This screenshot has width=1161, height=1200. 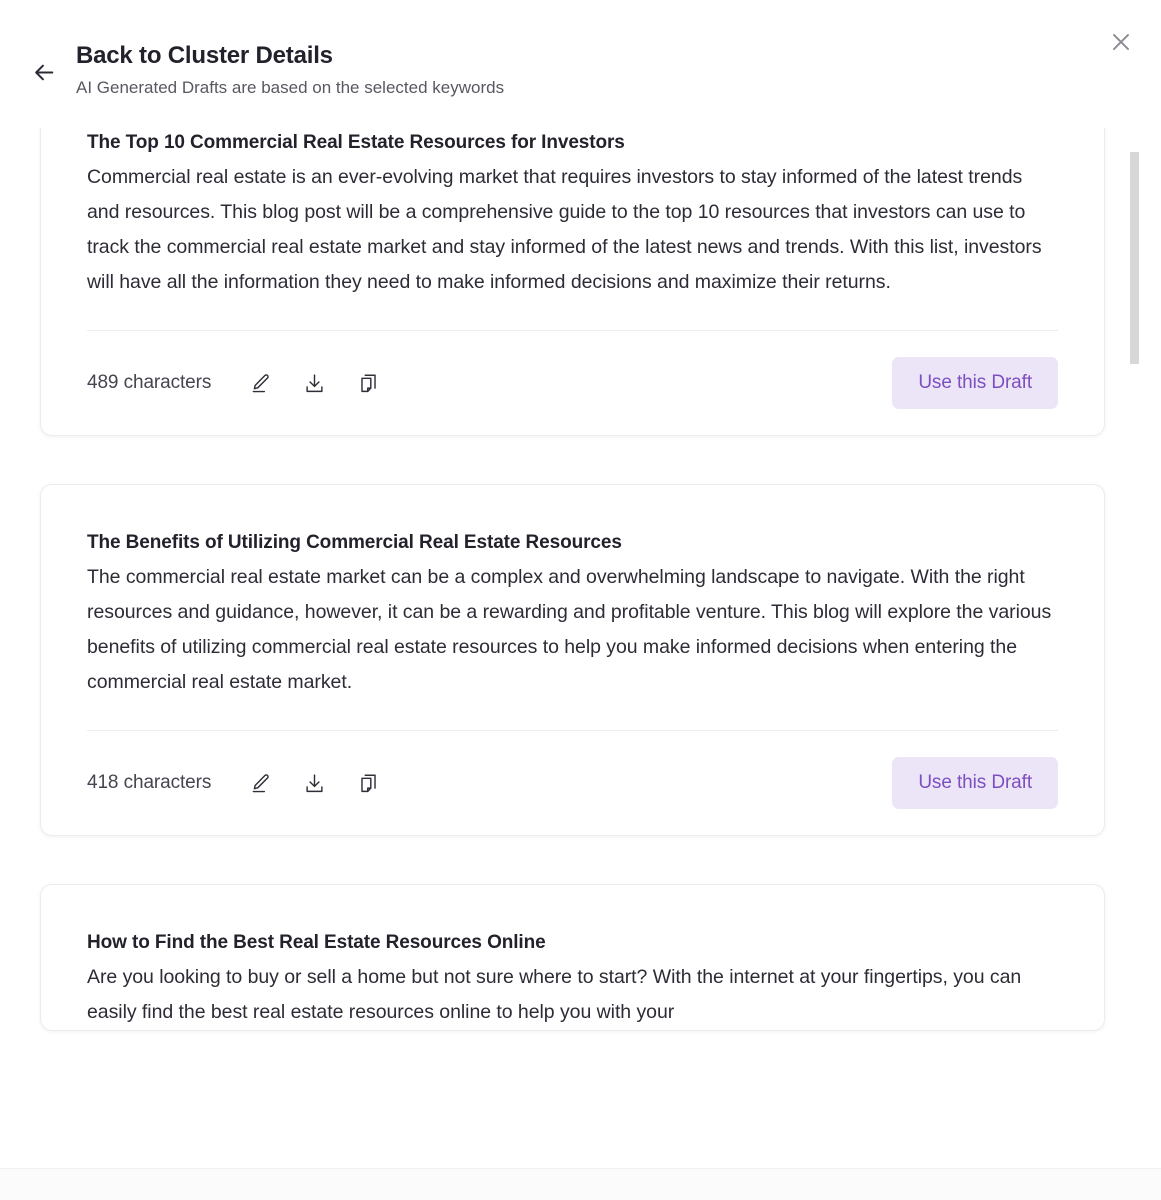 I want to click on bottom-strip, so click(x=580, y=1184).